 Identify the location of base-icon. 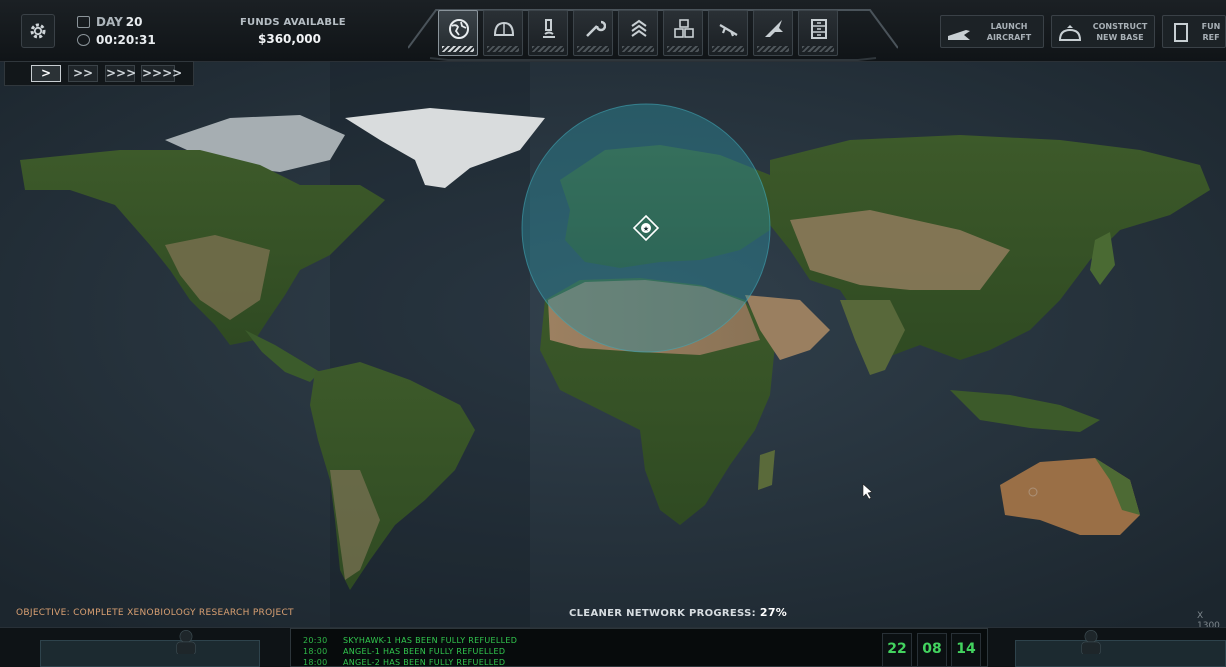
(1070, 33).